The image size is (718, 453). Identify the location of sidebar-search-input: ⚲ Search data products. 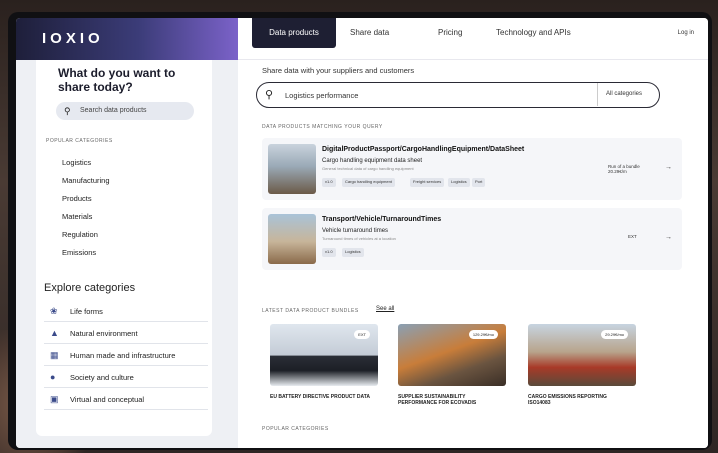
(125, 111).